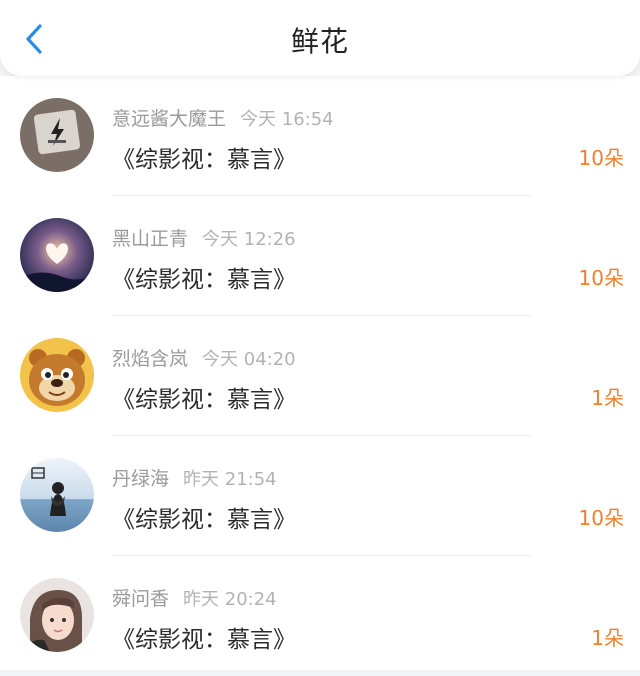 The image size is (640, 676). I want to click on page-title: 鲜花, so click(319, 41).